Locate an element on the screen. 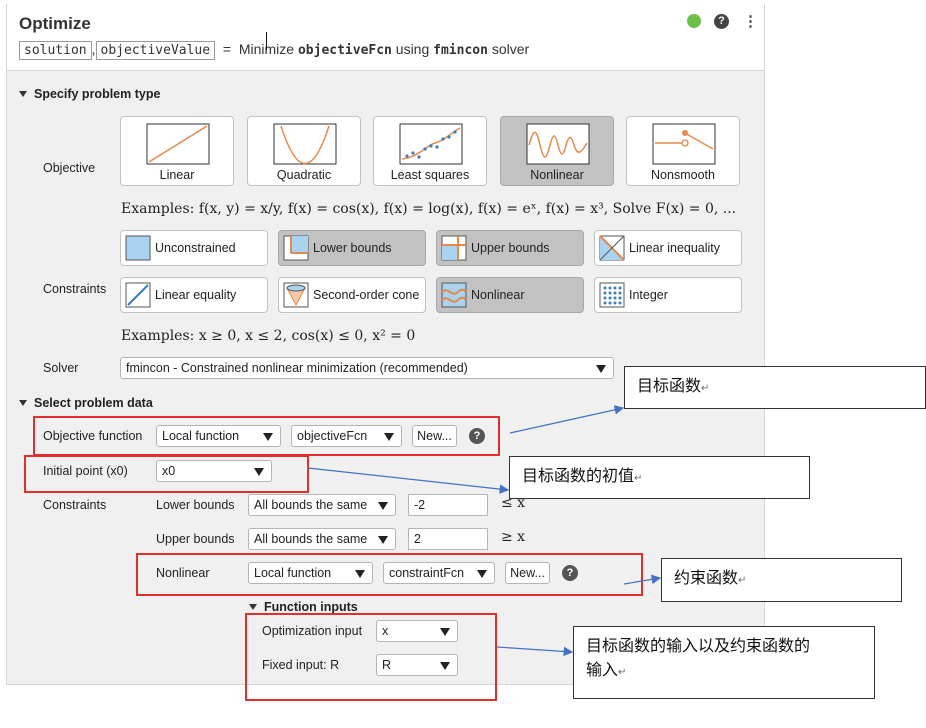 The height and width of the screenshot is (728, 926). constraint-lower-bounds-button: Lower bounds is located at coordinates (352, 248).